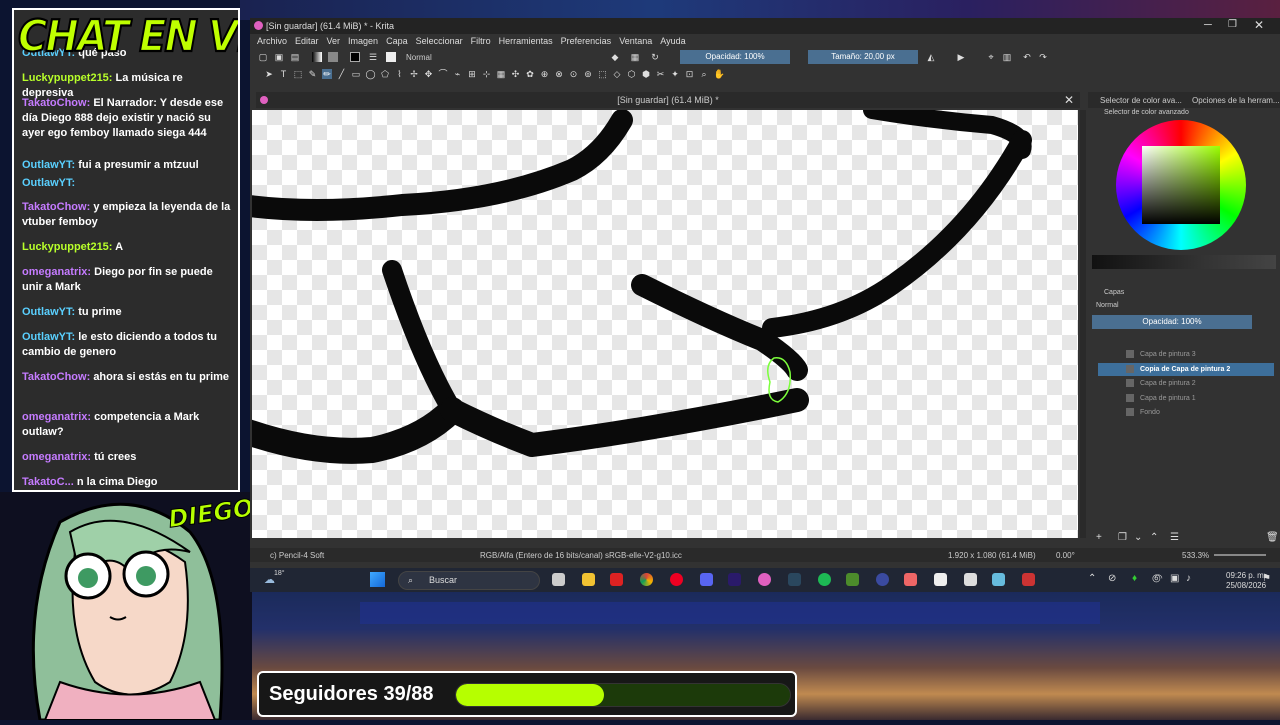 This screenshot has height=725, width=1280. Describe the element at coordinates (632, 74) in the screenshot. I see `tool-icon: ⬡` at that location.